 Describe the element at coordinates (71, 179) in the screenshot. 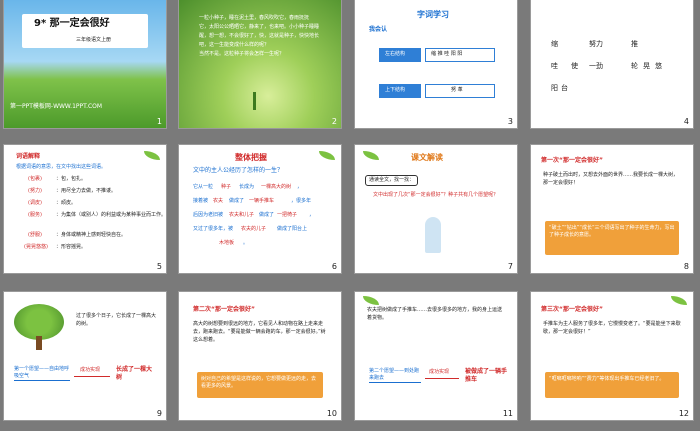

I see `vocab-meaning: ：包，包扎。` at that location.